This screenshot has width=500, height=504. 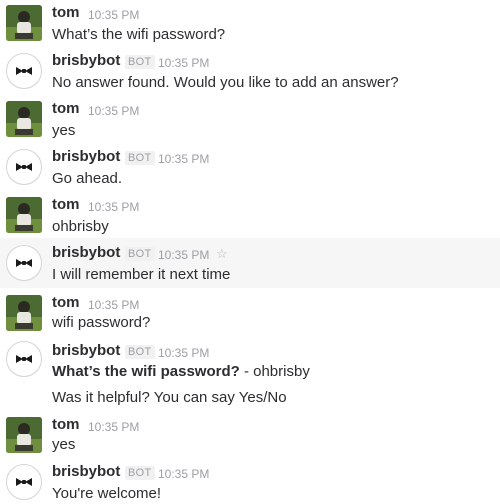 What do you see at coordinates (274, 371) in the screenshot?
I see `answer-value: - ohbrisby` at bounding box center [274, 371].